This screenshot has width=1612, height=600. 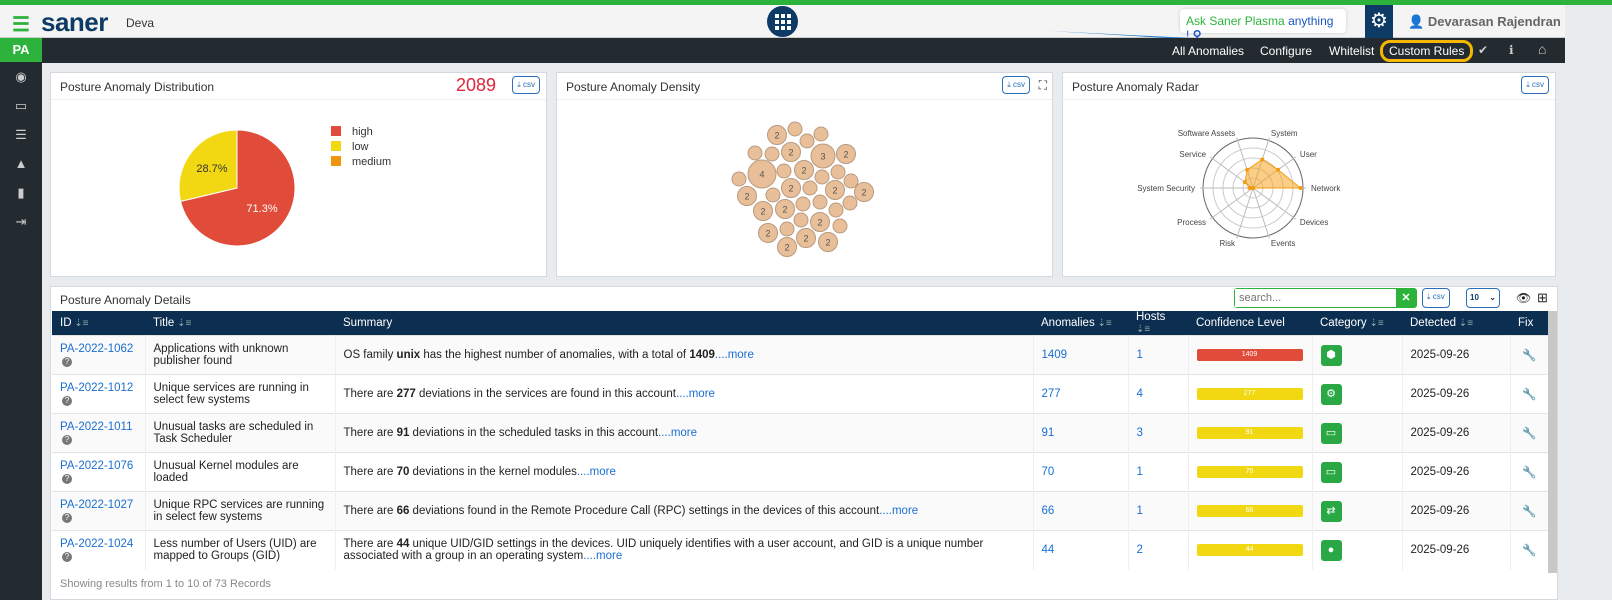 What do you see at coordinates (1048, 433) in the screenshot?
I see `anomalies-count-link: 91` at bounding box center [1048, 433].